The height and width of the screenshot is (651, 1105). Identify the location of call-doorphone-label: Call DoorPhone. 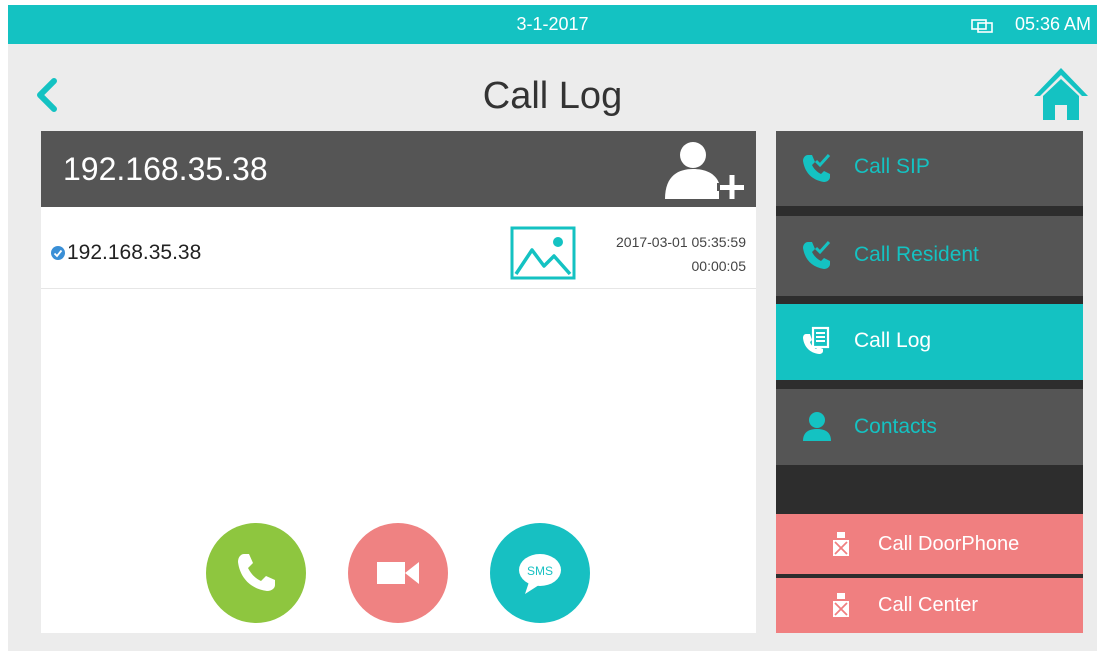
(949, 544).